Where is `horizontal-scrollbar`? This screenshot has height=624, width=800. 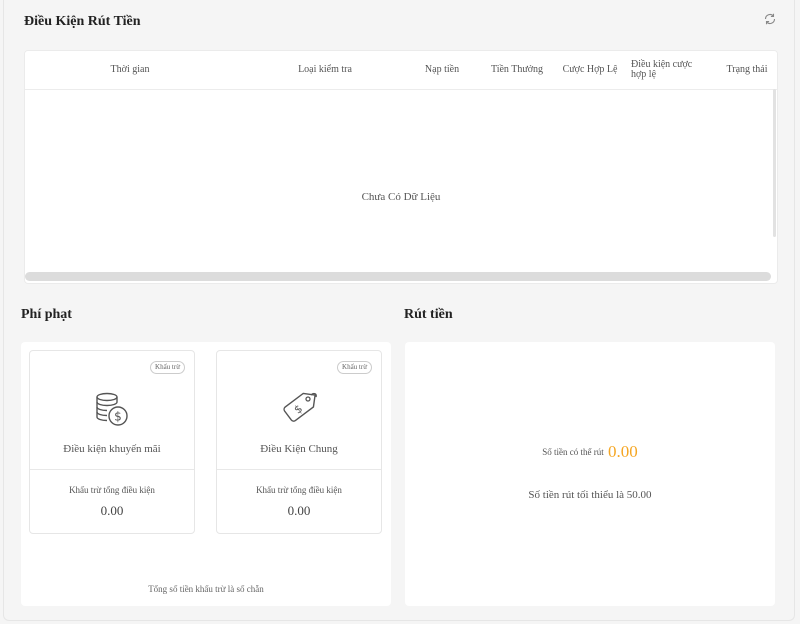
horizontal-scrollbar is located at coordinates (398, 276).